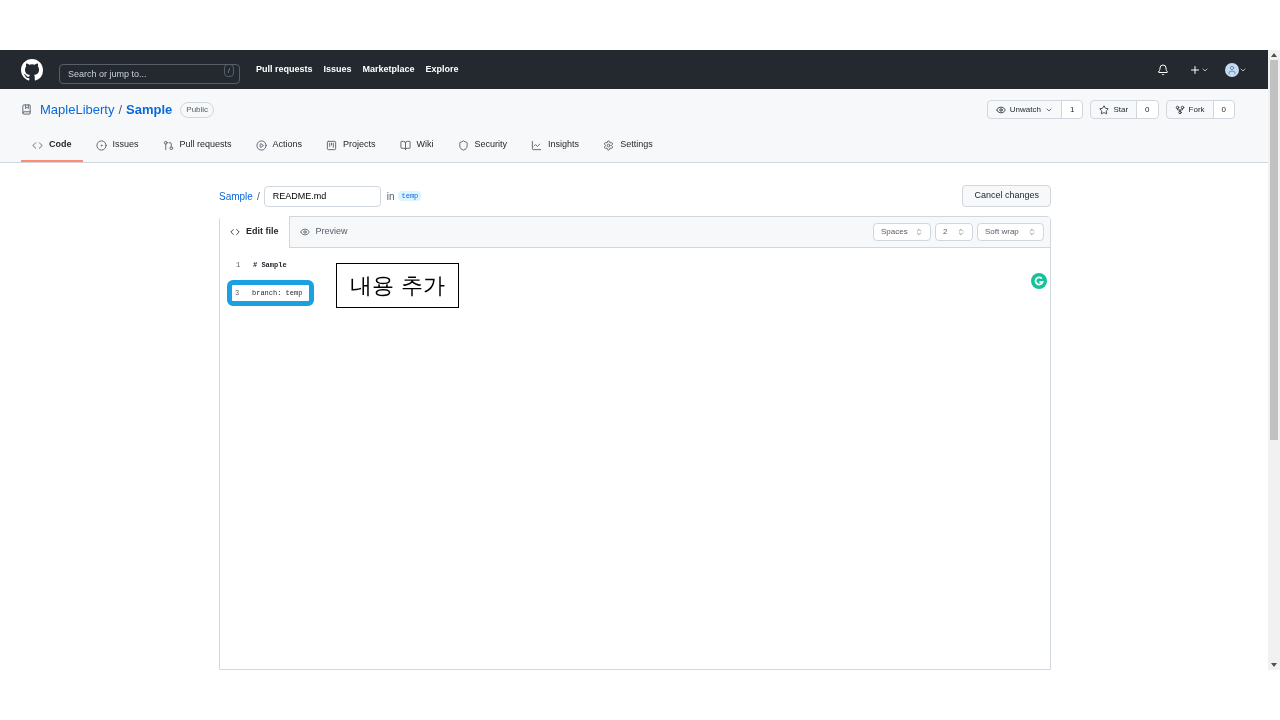 The height and width of the screenshot is (720, 1280). I want to click on star-icon, so click(1104, 109).